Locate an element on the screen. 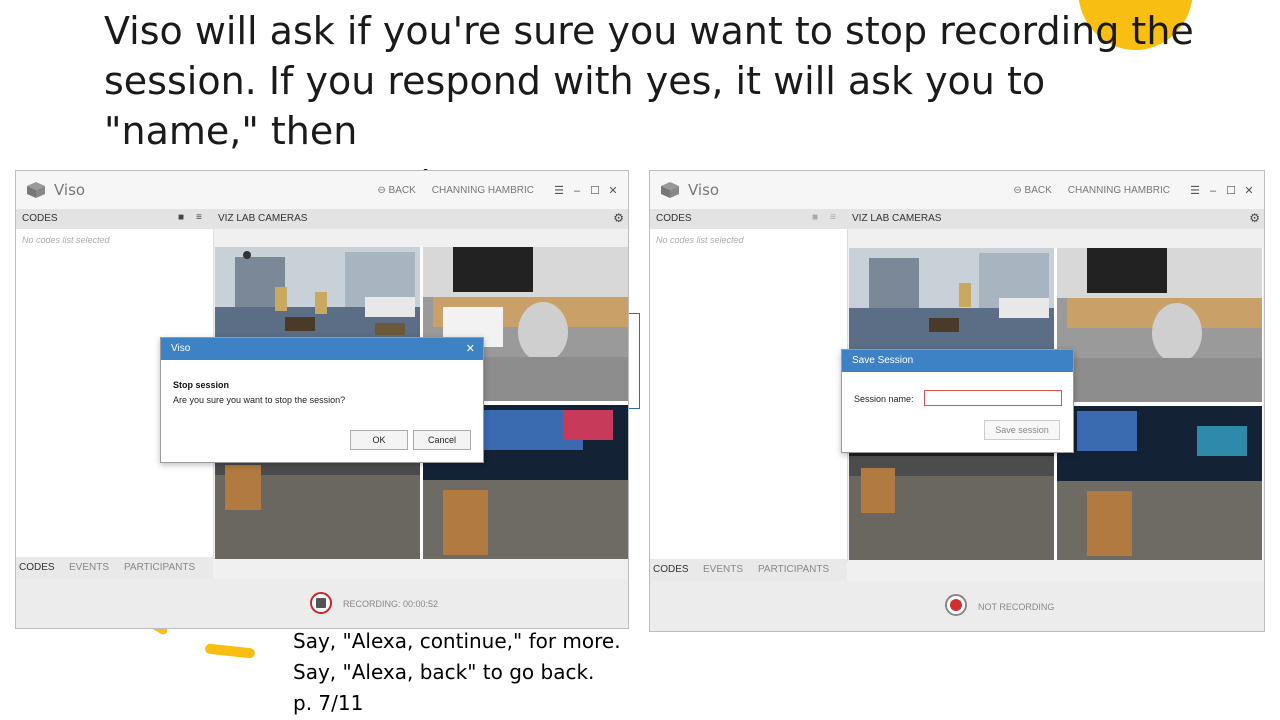 This screenshot has height=720, width=1280. stop-icon is located at coordinates (321, 603).